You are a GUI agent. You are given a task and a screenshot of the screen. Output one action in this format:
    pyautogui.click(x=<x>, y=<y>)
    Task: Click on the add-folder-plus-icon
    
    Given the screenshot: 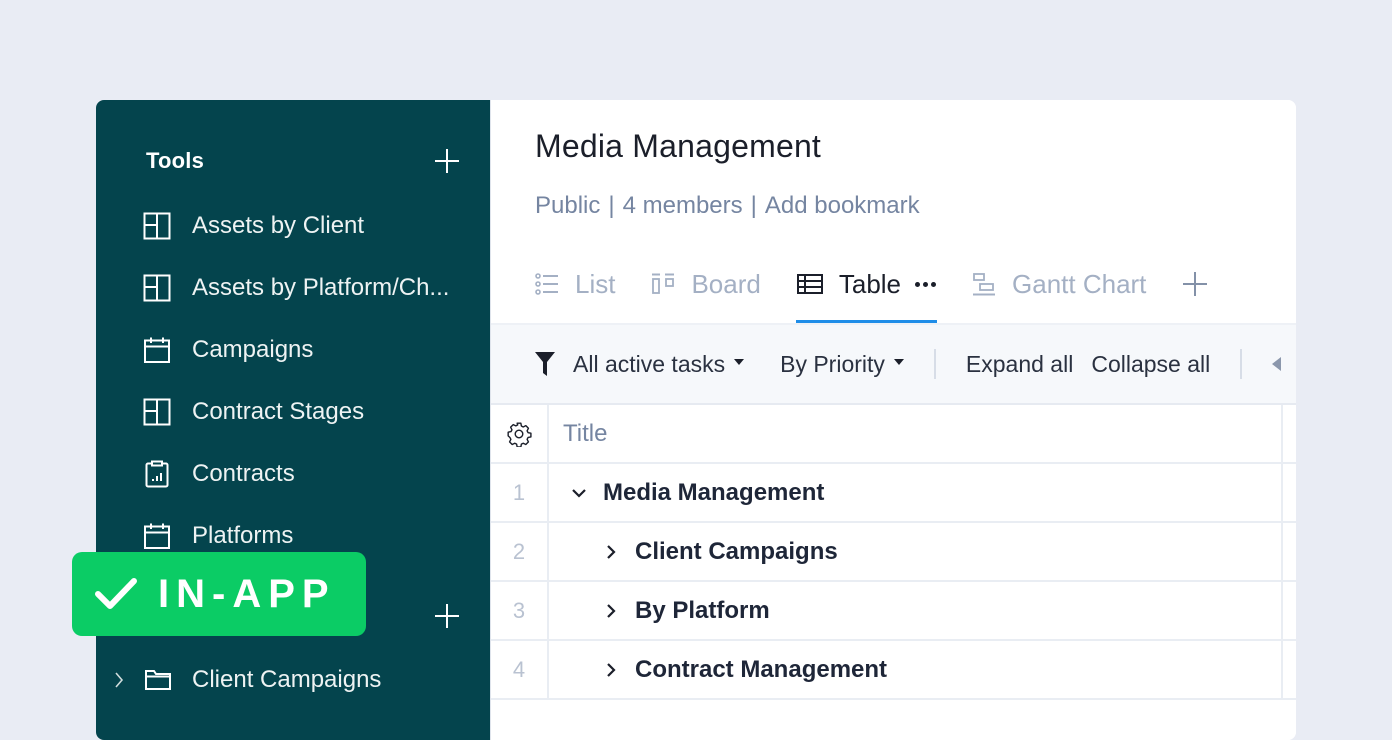 What is the action you would take?
    pyautogui.click(x=447, y=616)
    